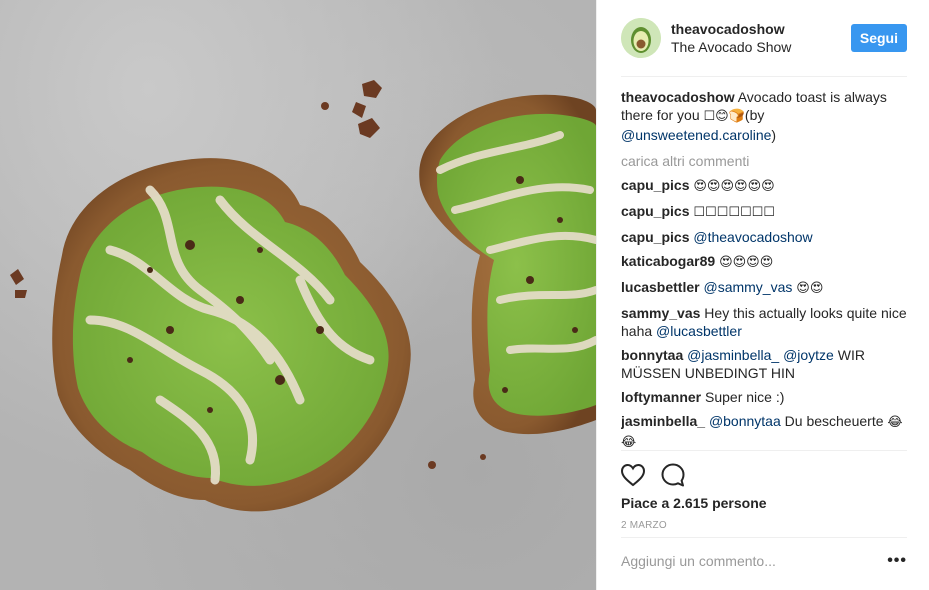 The height and width of the screenshot is (590, 929). I want to click on caption-emojis: ☐😊🍞, so click(724, 116).